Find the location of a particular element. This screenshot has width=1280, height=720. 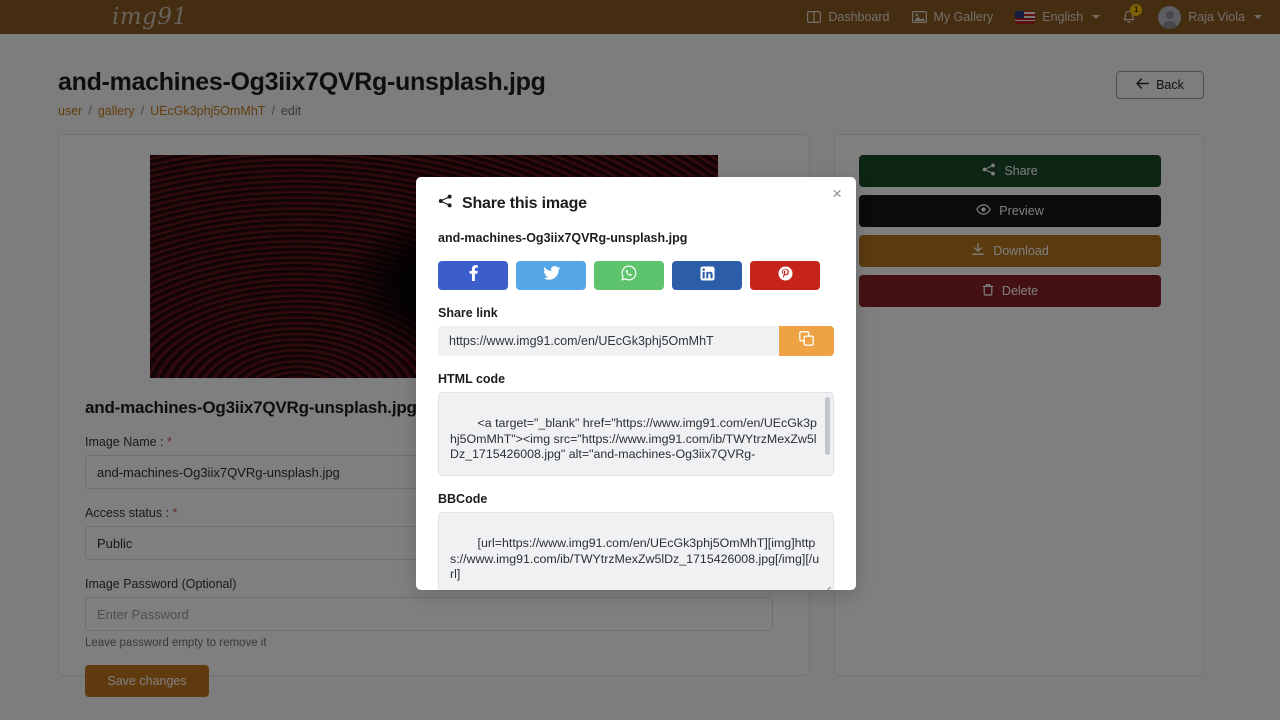

close-icon: × is located at coordinates (837, 193).